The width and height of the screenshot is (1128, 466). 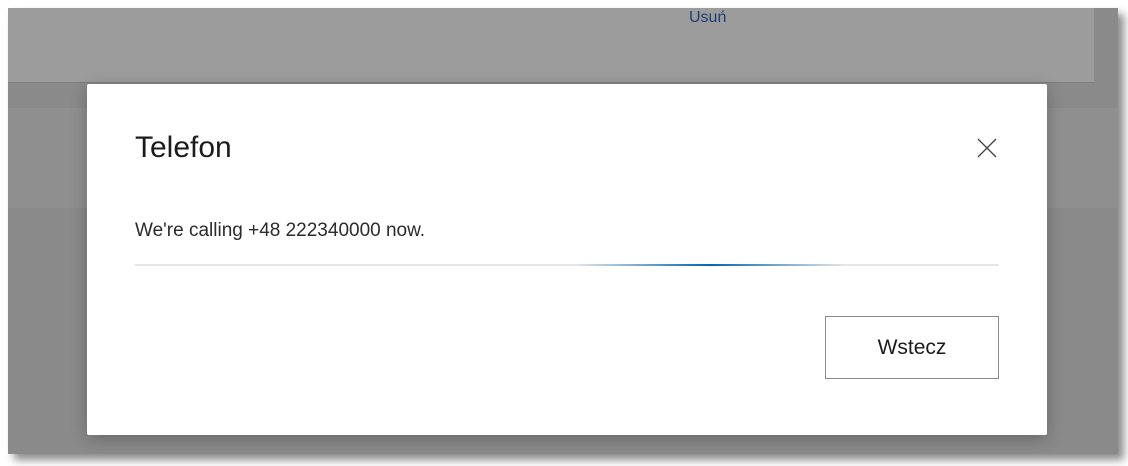 I want to click on close-button, so click(x=987, y=148).